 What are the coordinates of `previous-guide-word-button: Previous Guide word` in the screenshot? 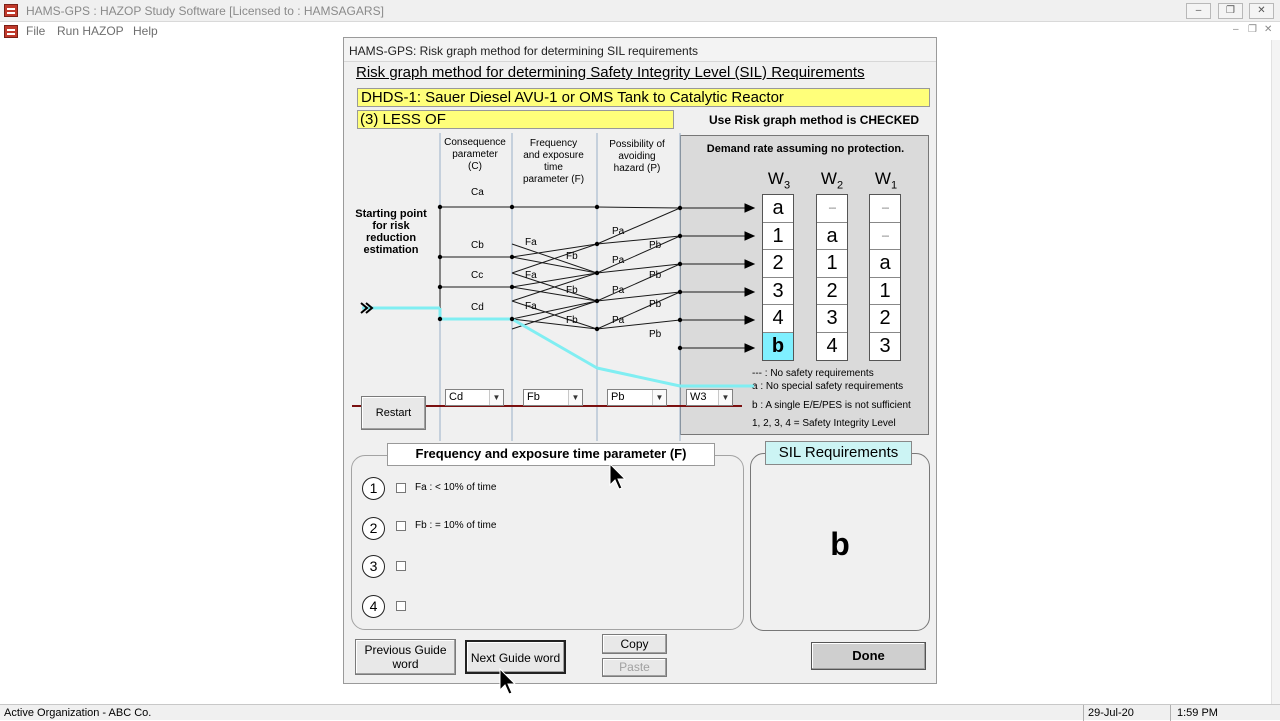 It's located at (405, 657).